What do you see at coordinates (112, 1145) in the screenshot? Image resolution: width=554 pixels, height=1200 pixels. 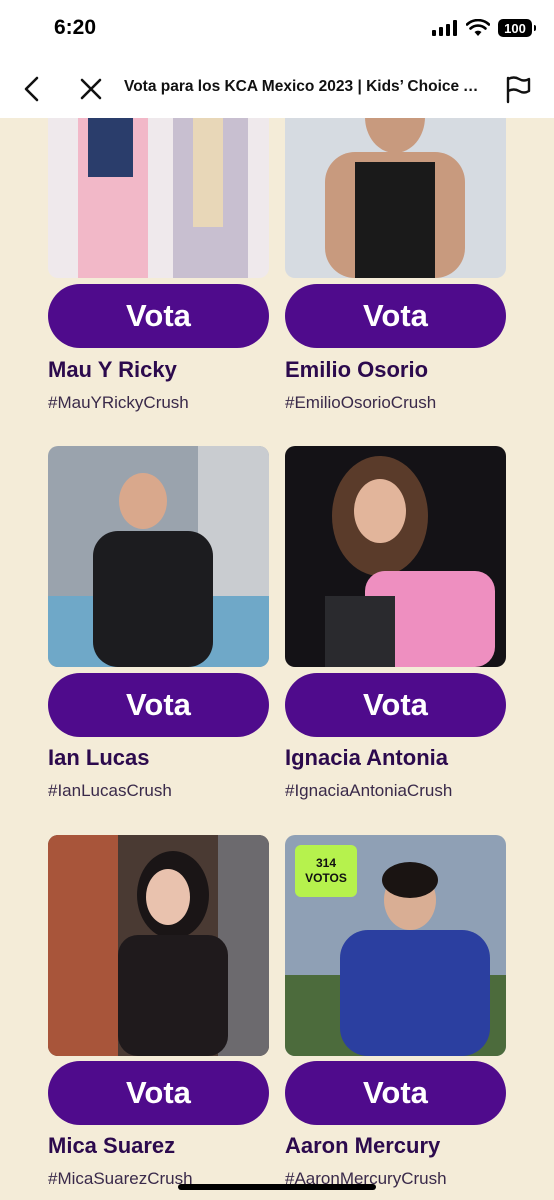 I see `nominee-name: Mica Suarez` at bounding box center [112, 1145].